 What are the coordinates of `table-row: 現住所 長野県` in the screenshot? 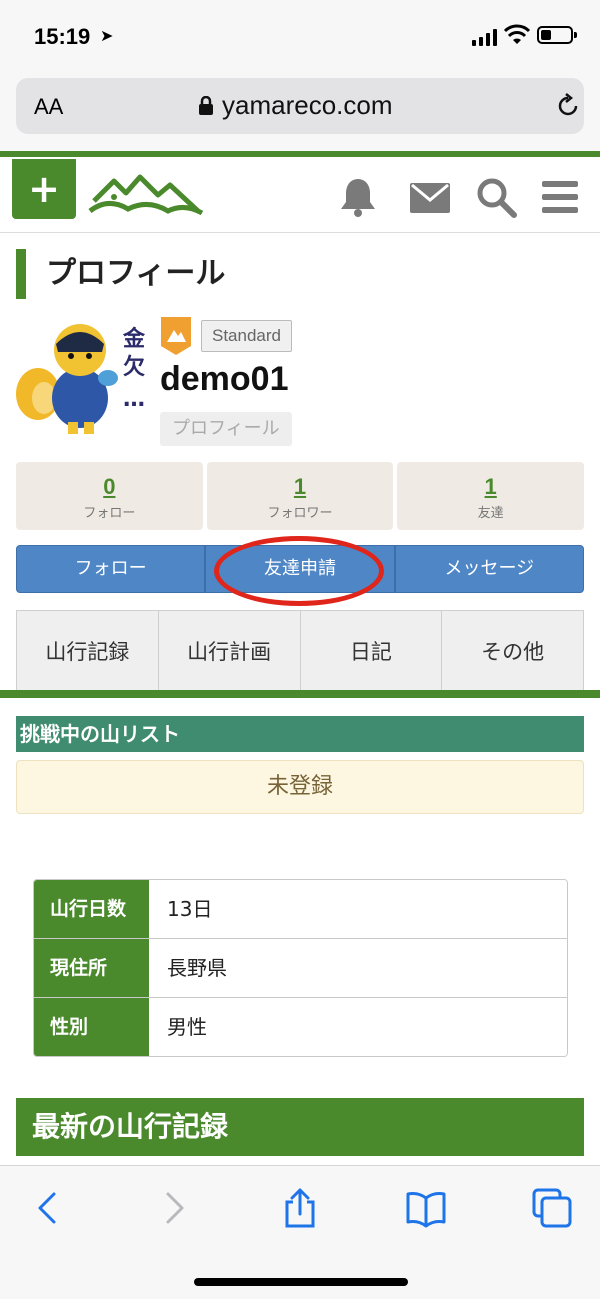 It's located at (300, 968).